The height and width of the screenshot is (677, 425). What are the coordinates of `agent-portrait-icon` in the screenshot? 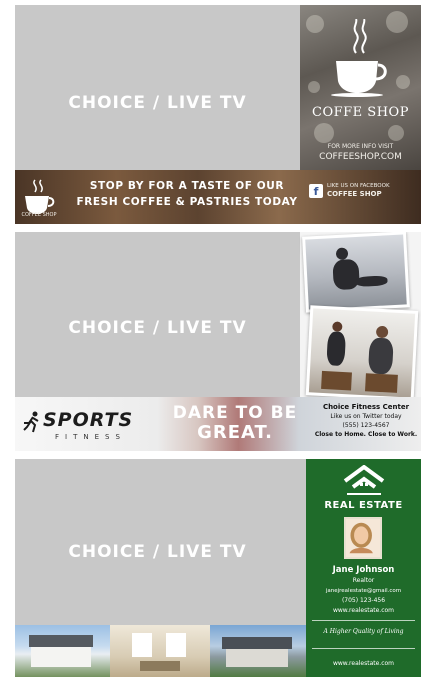 It's located at (361, 538).